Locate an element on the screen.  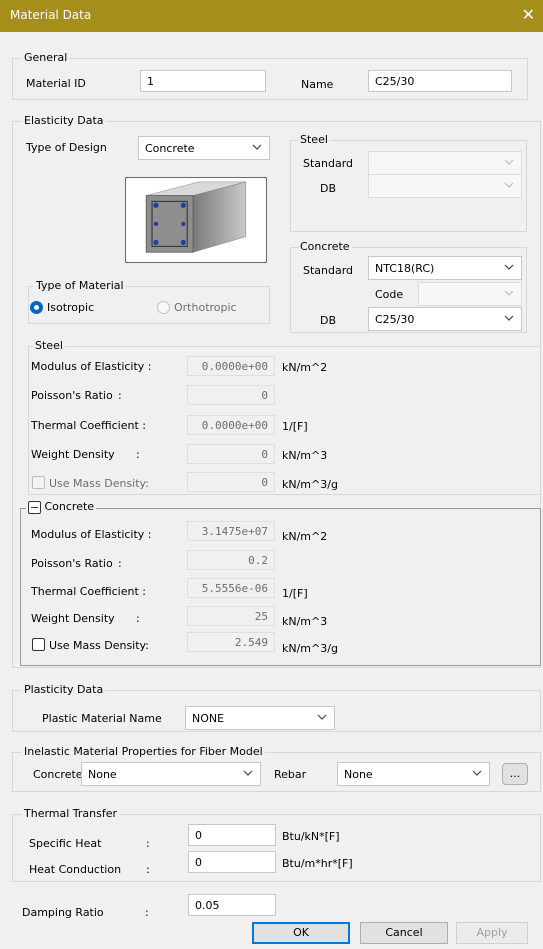
concrete-weight-value: 25 is located at coordinates (231, 616).